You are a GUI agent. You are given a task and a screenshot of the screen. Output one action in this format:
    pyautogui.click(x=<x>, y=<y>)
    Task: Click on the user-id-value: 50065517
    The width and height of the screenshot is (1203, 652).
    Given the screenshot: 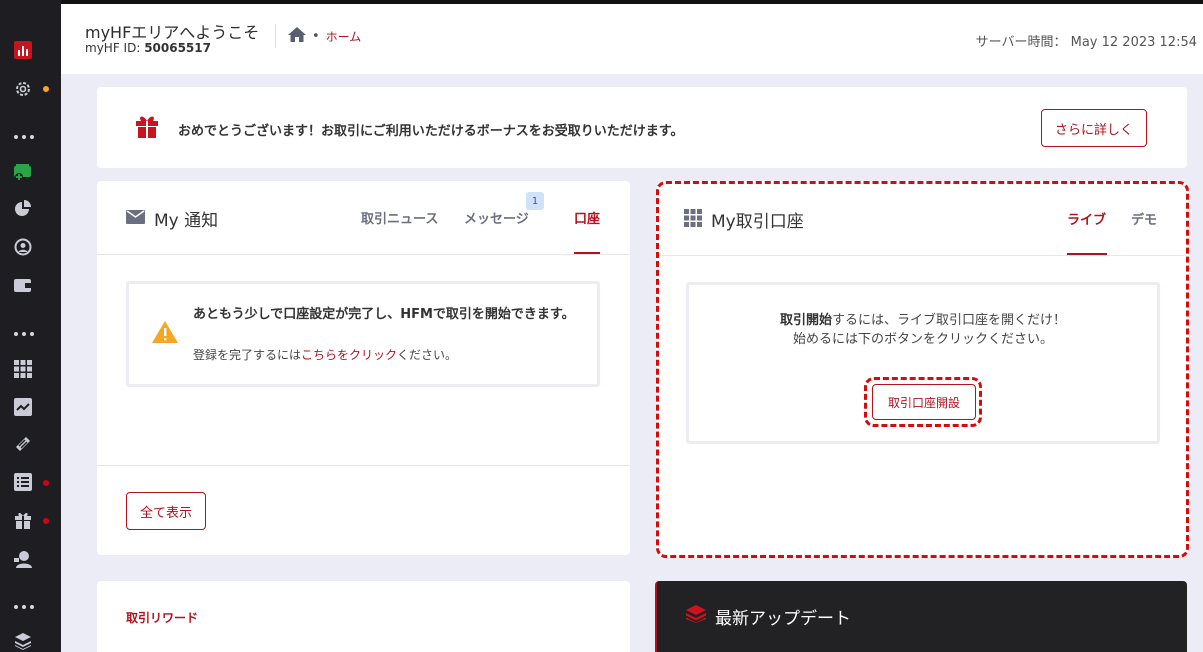 What is the action you would take?
    pyautogui.click(x=177, y=48)
    